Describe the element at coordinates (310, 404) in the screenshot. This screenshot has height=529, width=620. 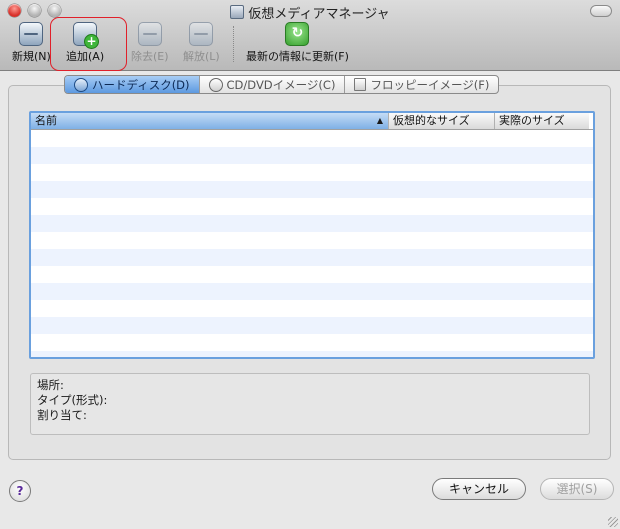
I see `media-info-panel: 場所: タイプ(形式): 割り当て:` at that location.